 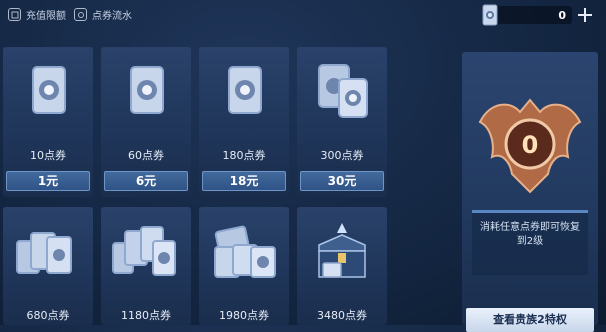 What do you see at coordinates (112, 16) in the screenshot?
I see `coupon-flow-label: 点券流水` at bounding box center [112, 16].